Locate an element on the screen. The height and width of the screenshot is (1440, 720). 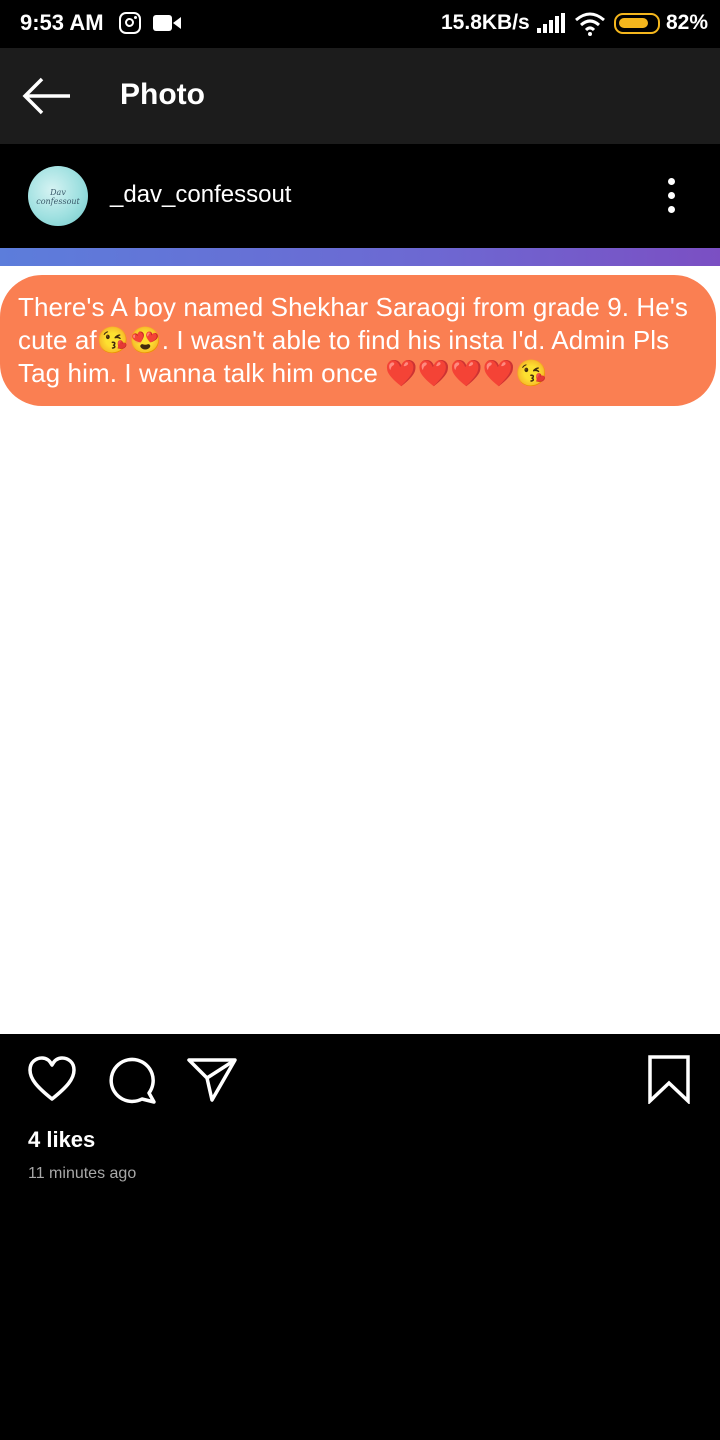
likes-count: 4 likes is located at coordinates (61, 1140).